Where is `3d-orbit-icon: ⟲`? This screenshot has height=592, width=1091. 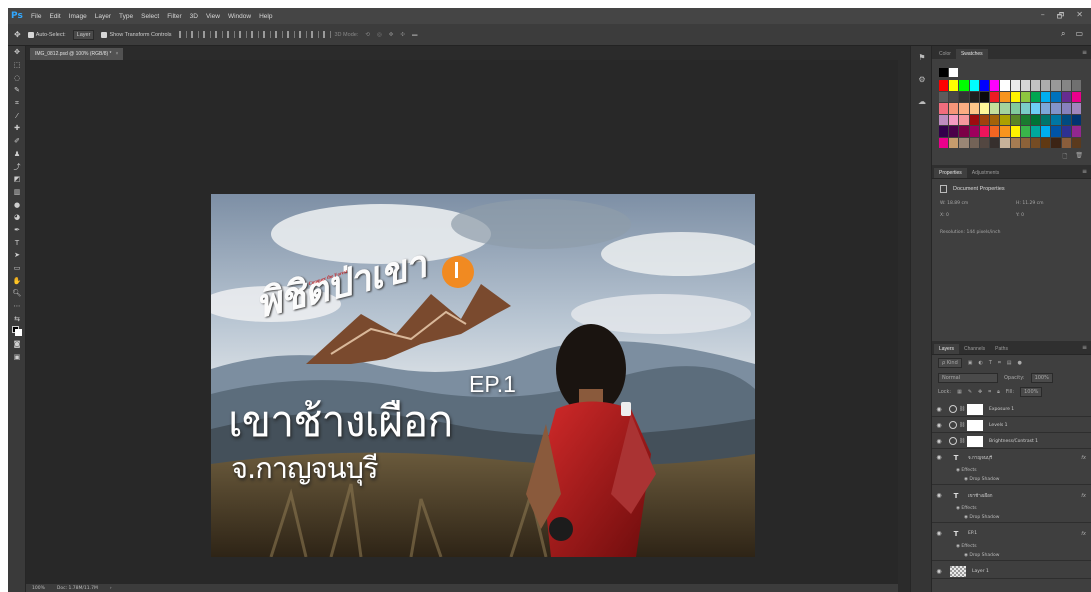
3d-orbit-icon: ⟲ is located at coordinates (367, 35).